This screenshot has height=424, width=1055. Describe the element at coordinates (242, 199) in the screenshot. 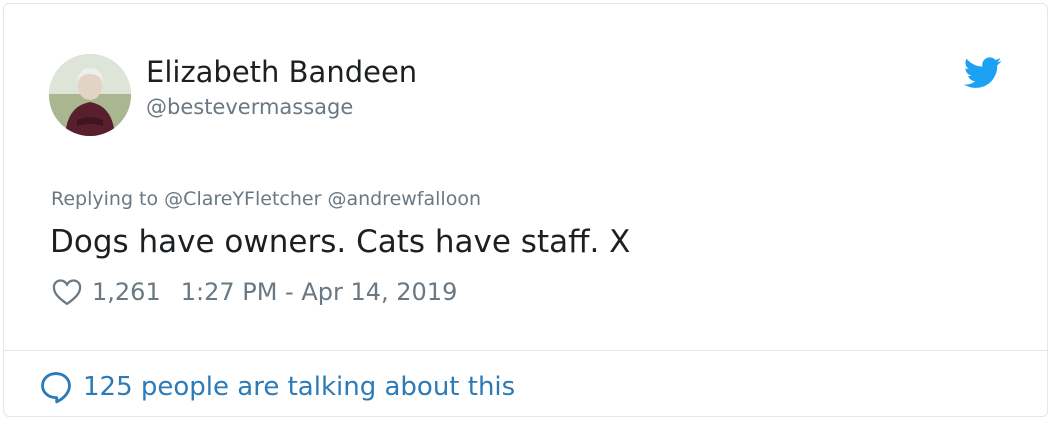

I see `mention-clareyfletcher: @ClareYFletcher` at that location.